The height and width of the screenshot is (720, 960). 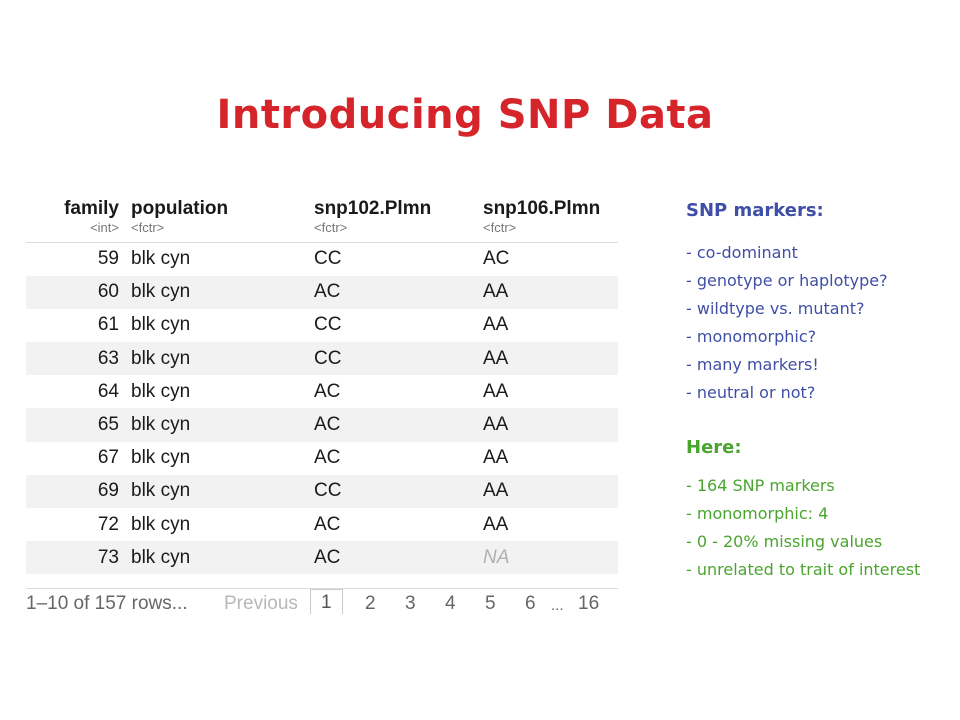 What do you see at coordinates (752, 364) in the screenshot?
I see `marker-note-item: - many markers!` at bounding box center [752, 364].